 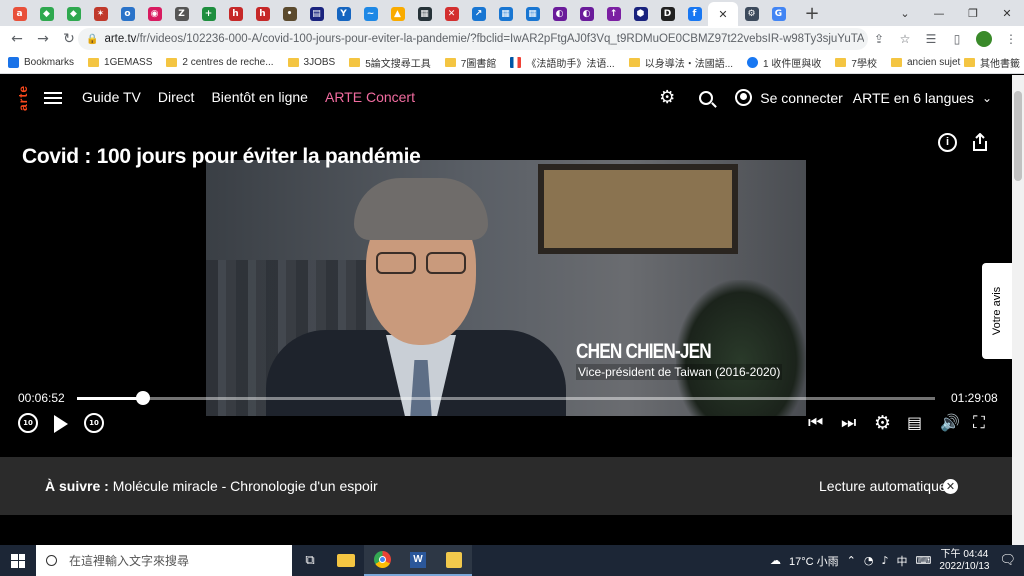 I want to click on bookmark-item: 7學校, so click(x=856, y=62).